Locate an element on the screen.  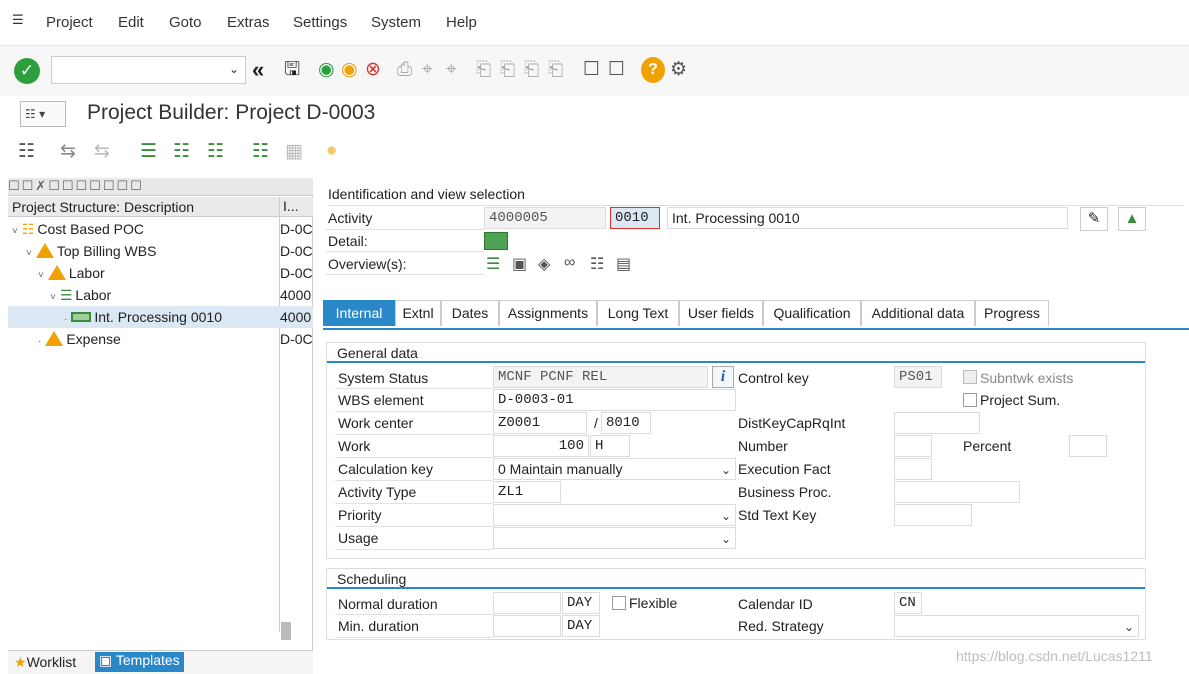
back-double-icon: « is located at coordinates (258, 70).